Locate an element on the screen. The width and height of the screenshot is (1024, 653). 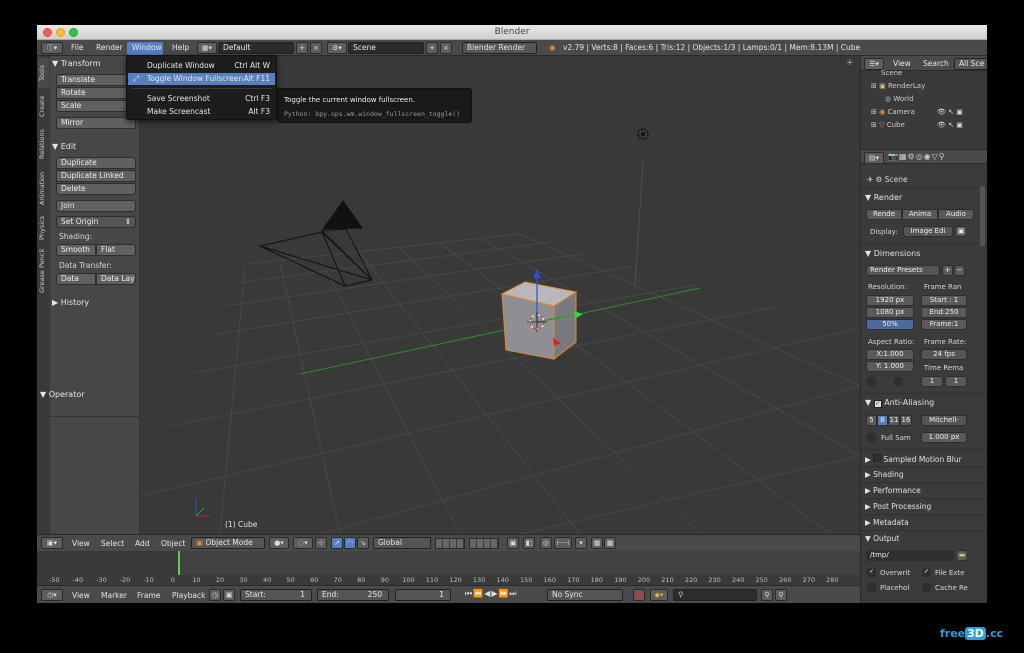
menu-object: Object is located at coordinates (173, 543).